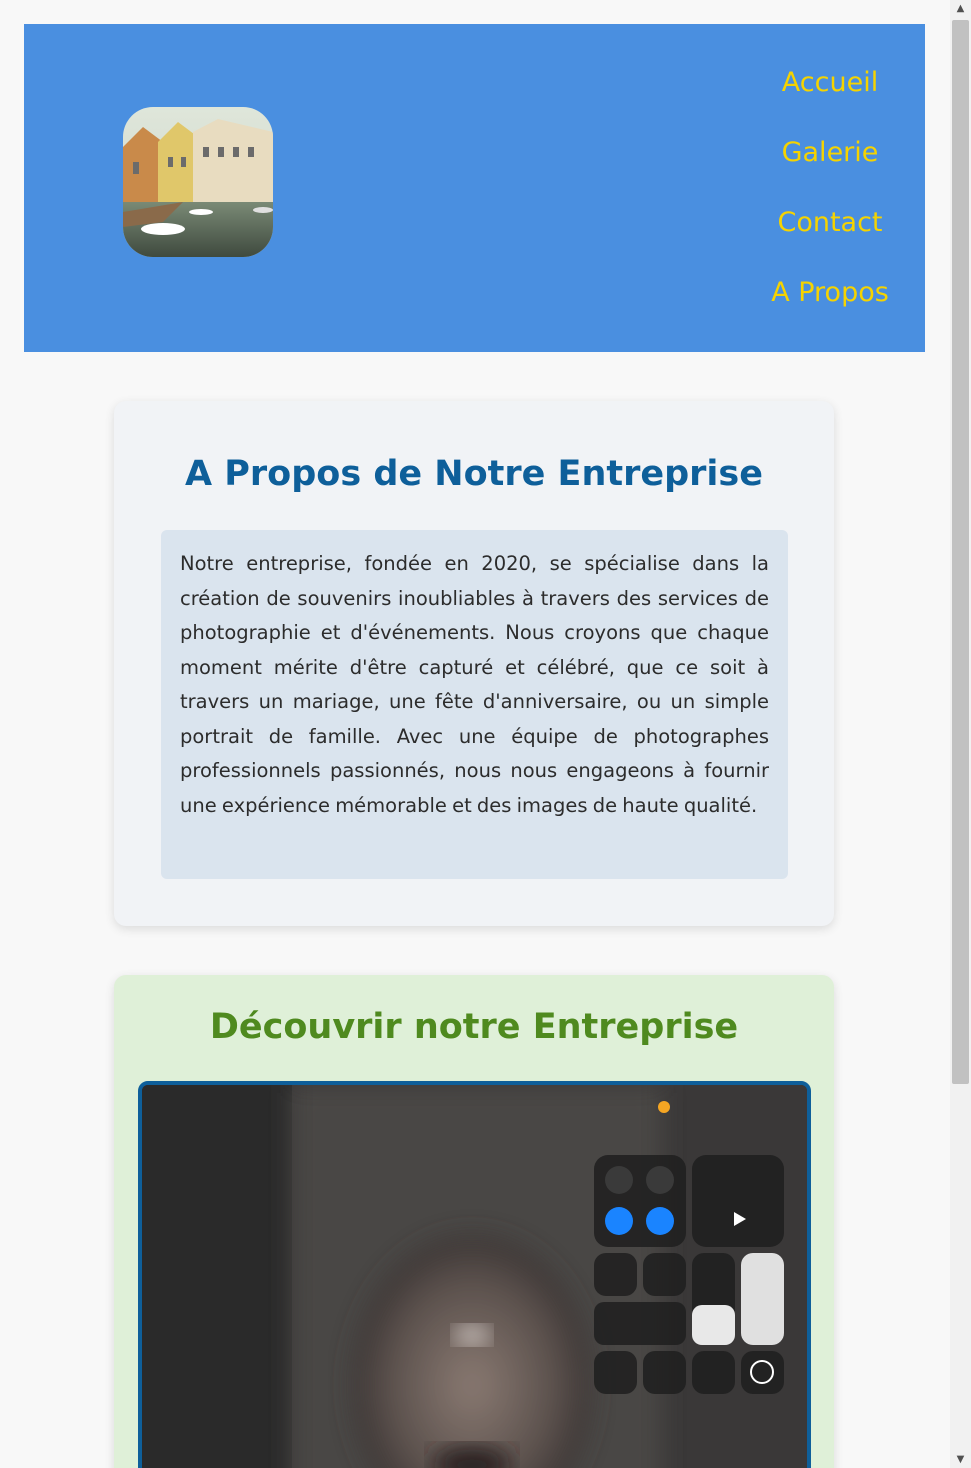  Describe the element at coordinates (960, 1459) in the screenshot. I see `scroll-down-arrow-icon: ▼` at that location.